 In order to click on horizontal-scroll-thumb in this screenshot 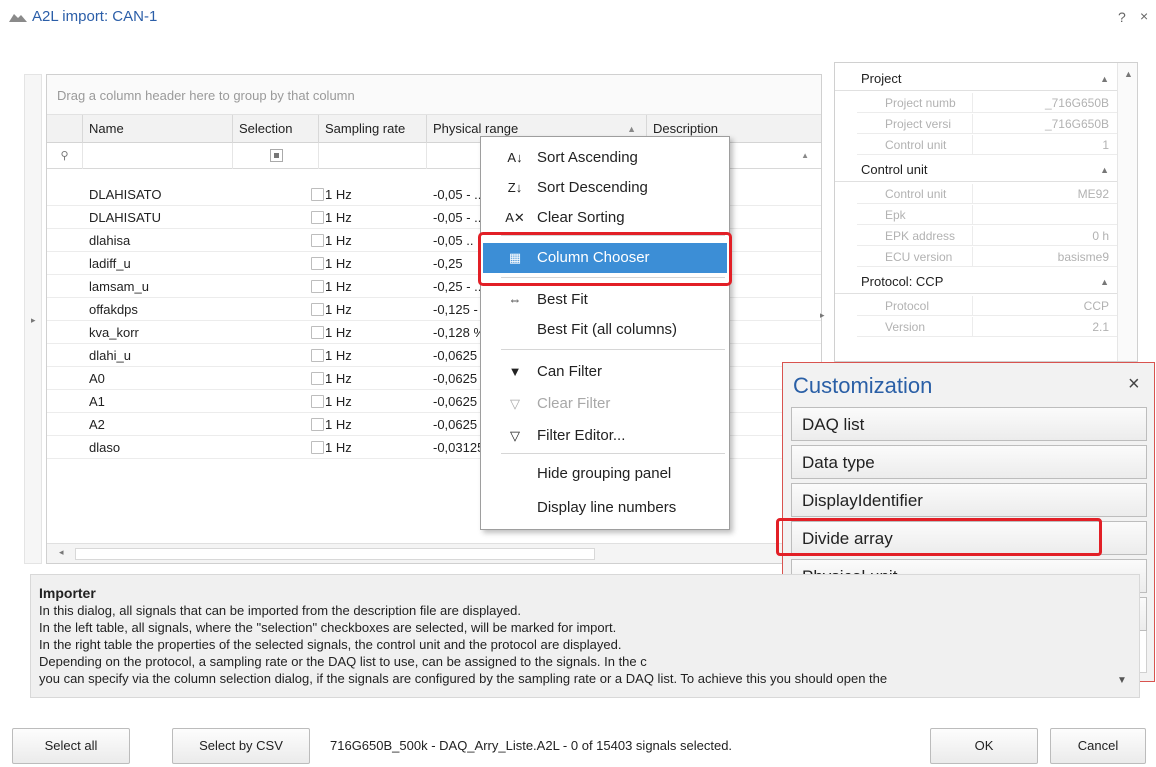, I will do `click(335, 554)`.